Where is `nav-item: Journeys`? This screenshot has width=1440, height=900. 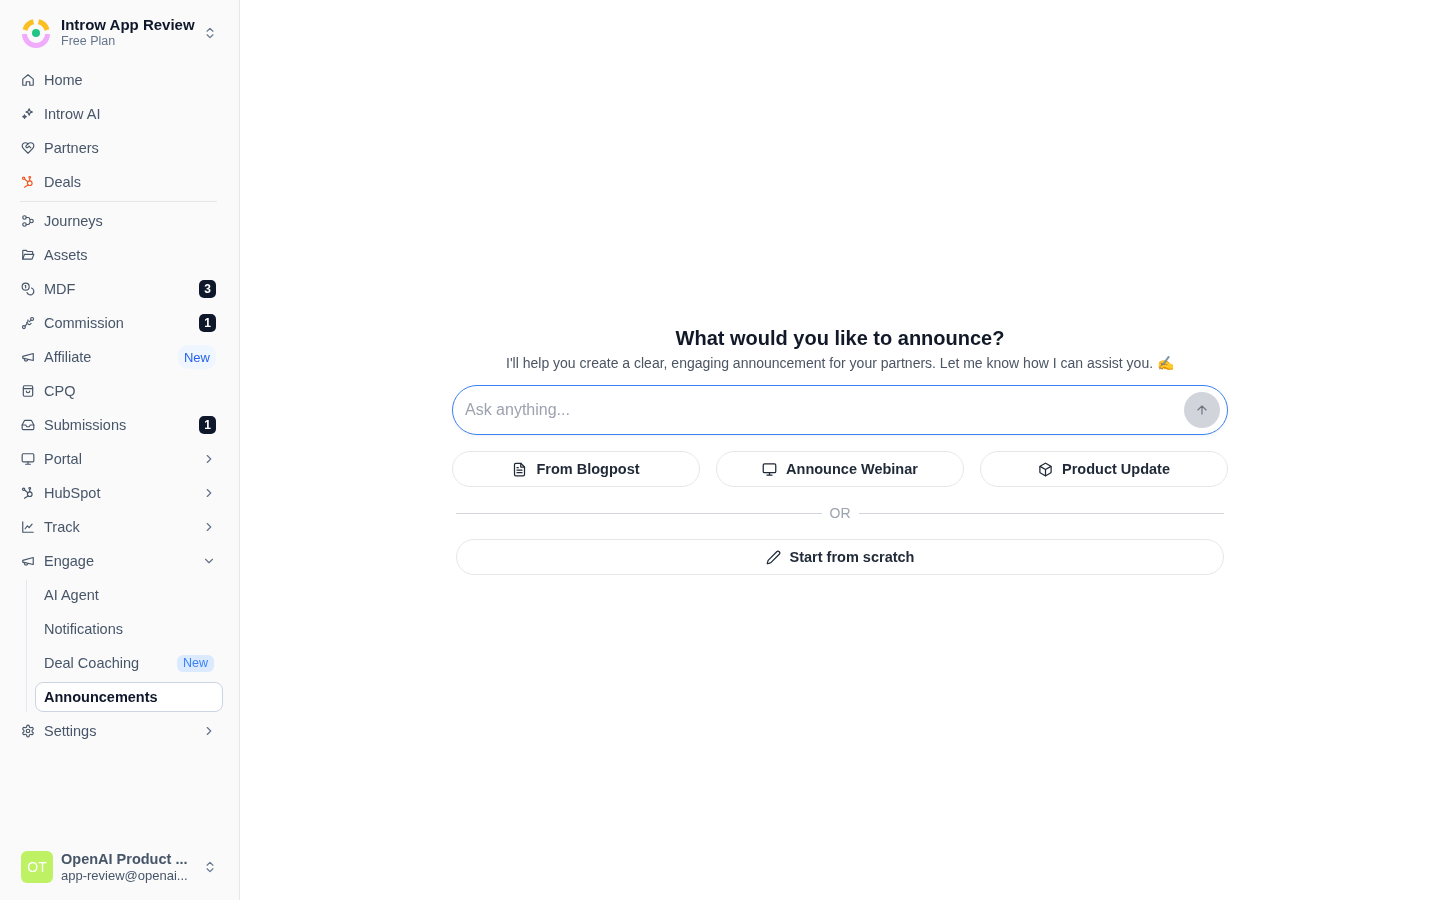 nav-item: Journeys is located at coordinates (118, 221).